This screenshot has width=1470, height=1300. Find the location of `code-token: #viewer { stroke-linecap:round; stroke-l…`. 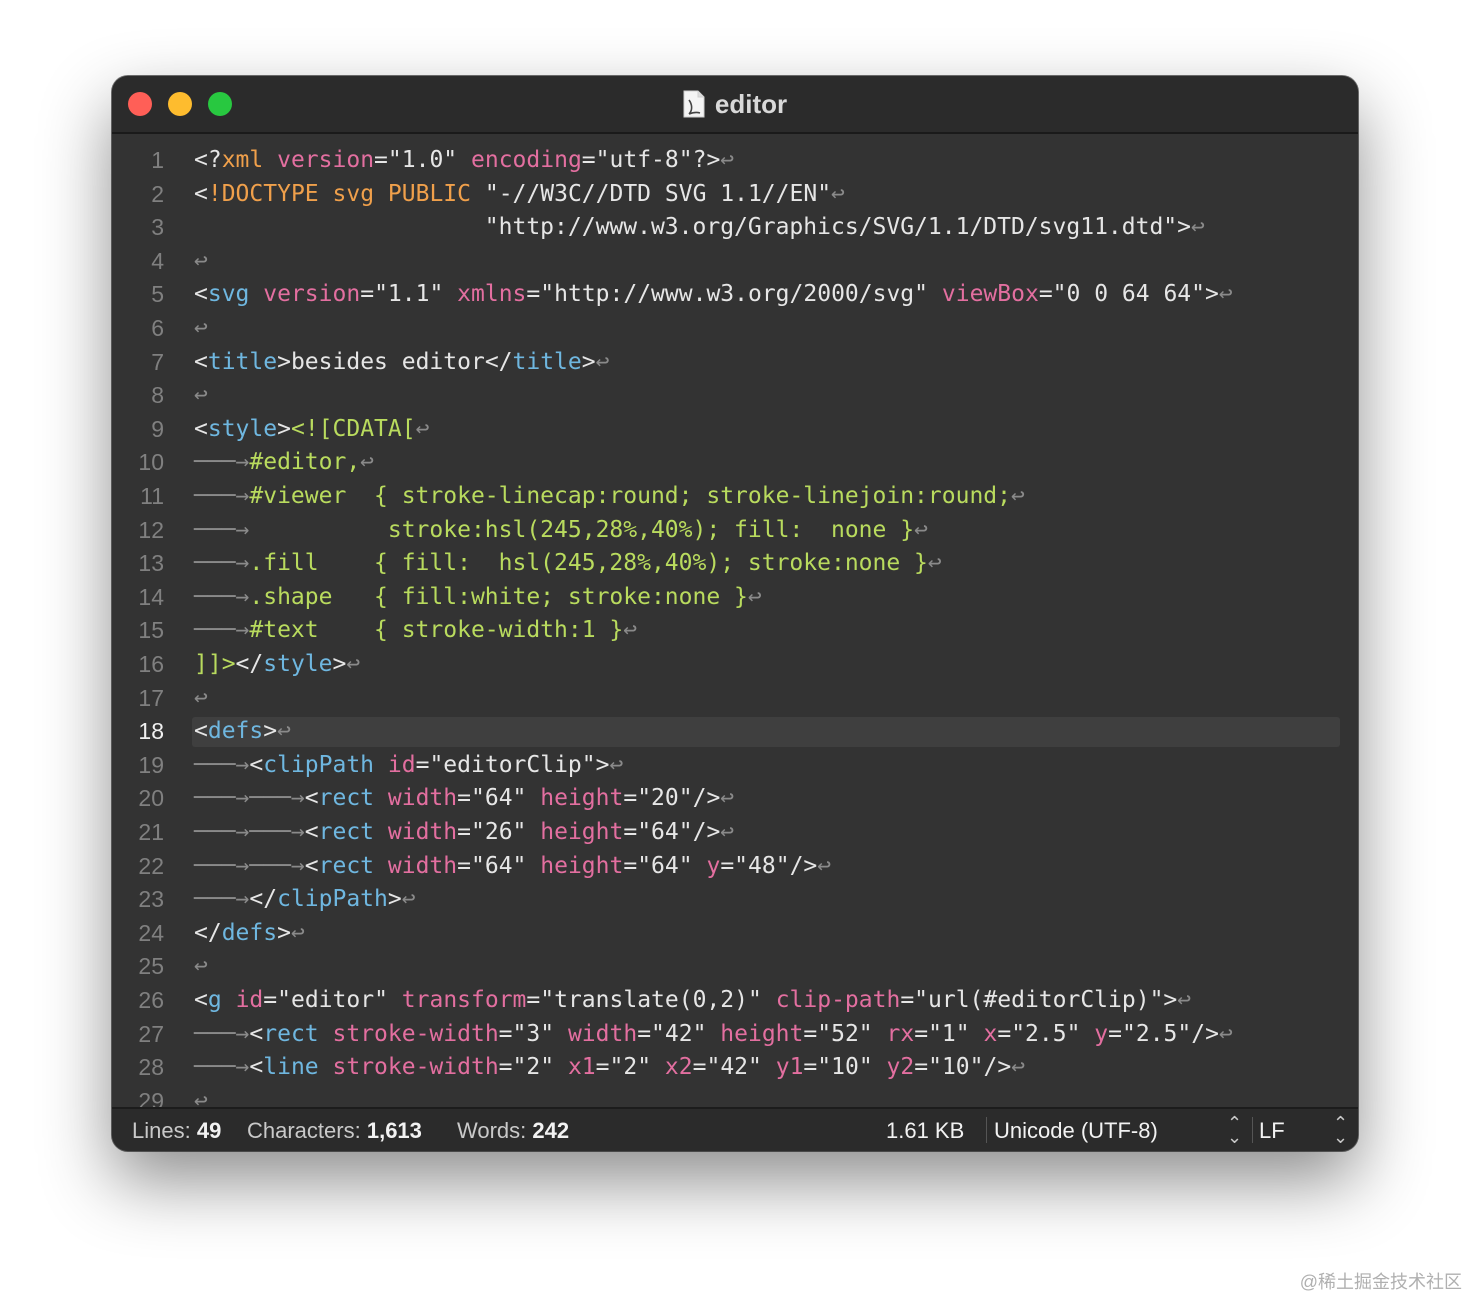

code-token: #viewer { stroke-linecap:round; stroke-l… is located at coordinates (630, 496).